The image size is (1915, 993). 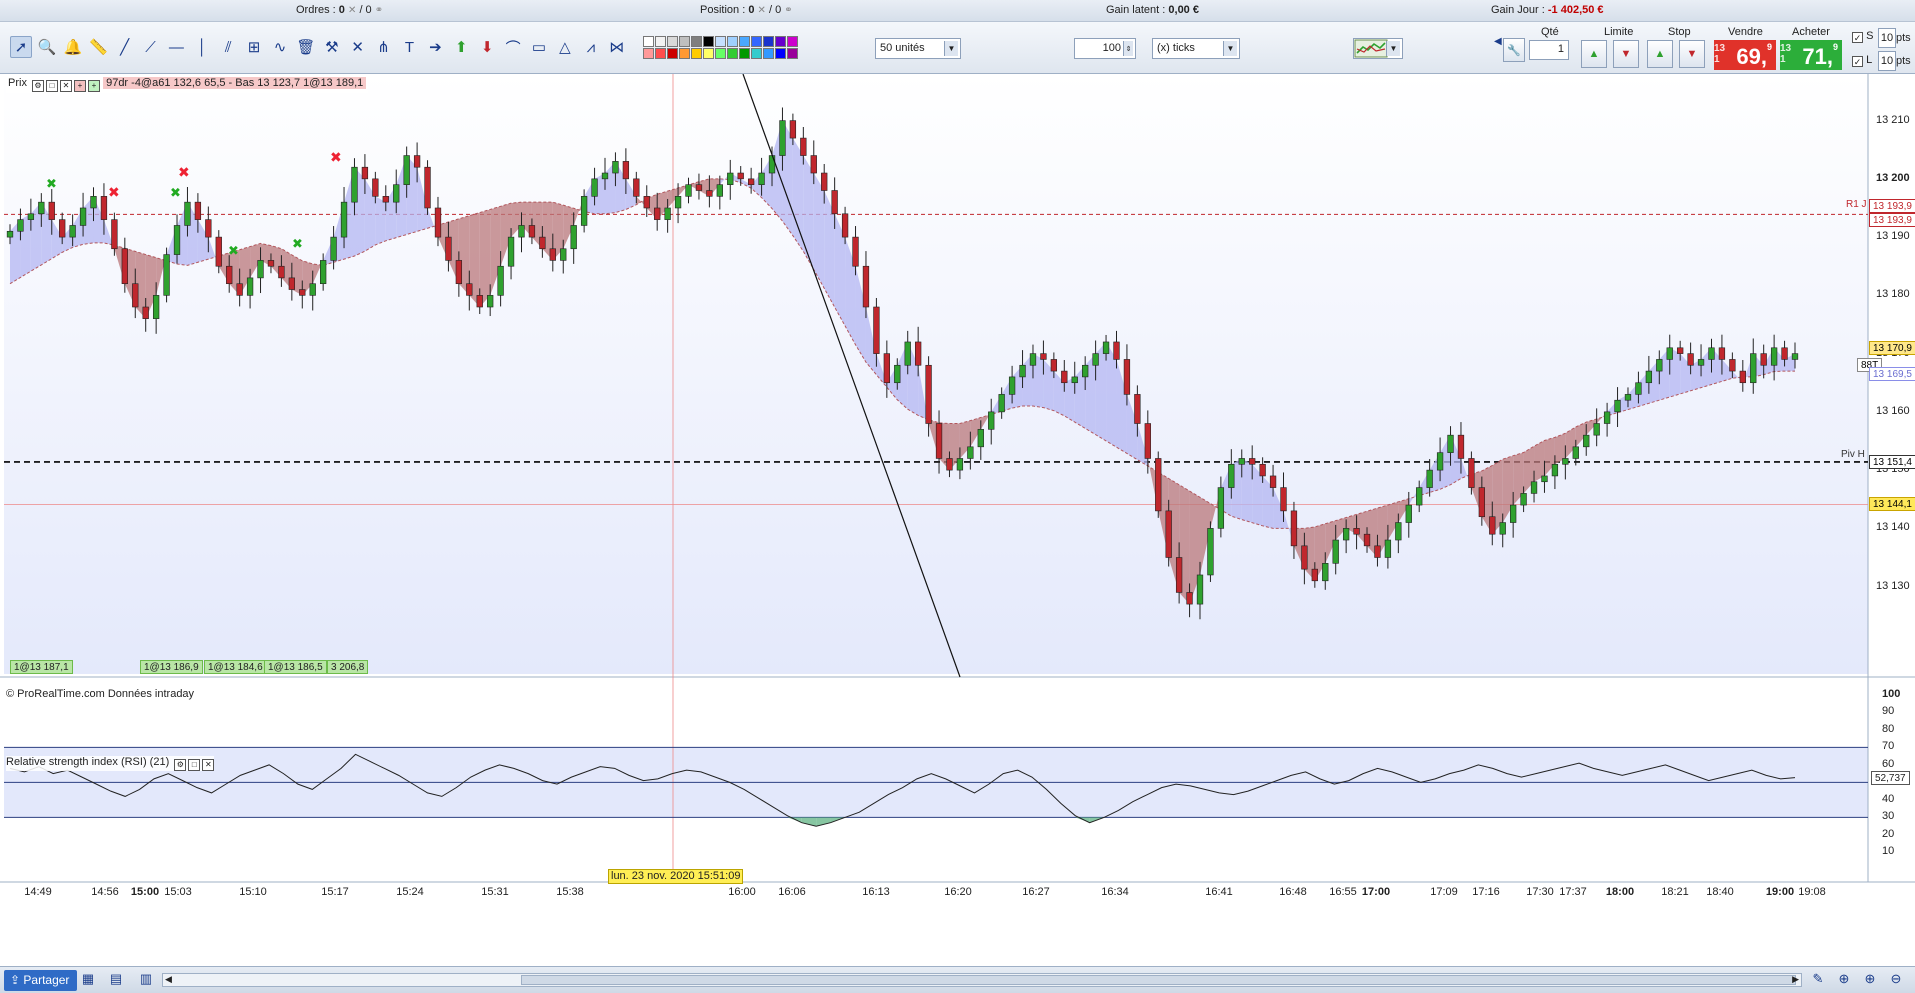 What do you see at coordinates (788, 10) in the screenshot?
I see `position-link-icon: ⚭` at bounding box center [788, 10].